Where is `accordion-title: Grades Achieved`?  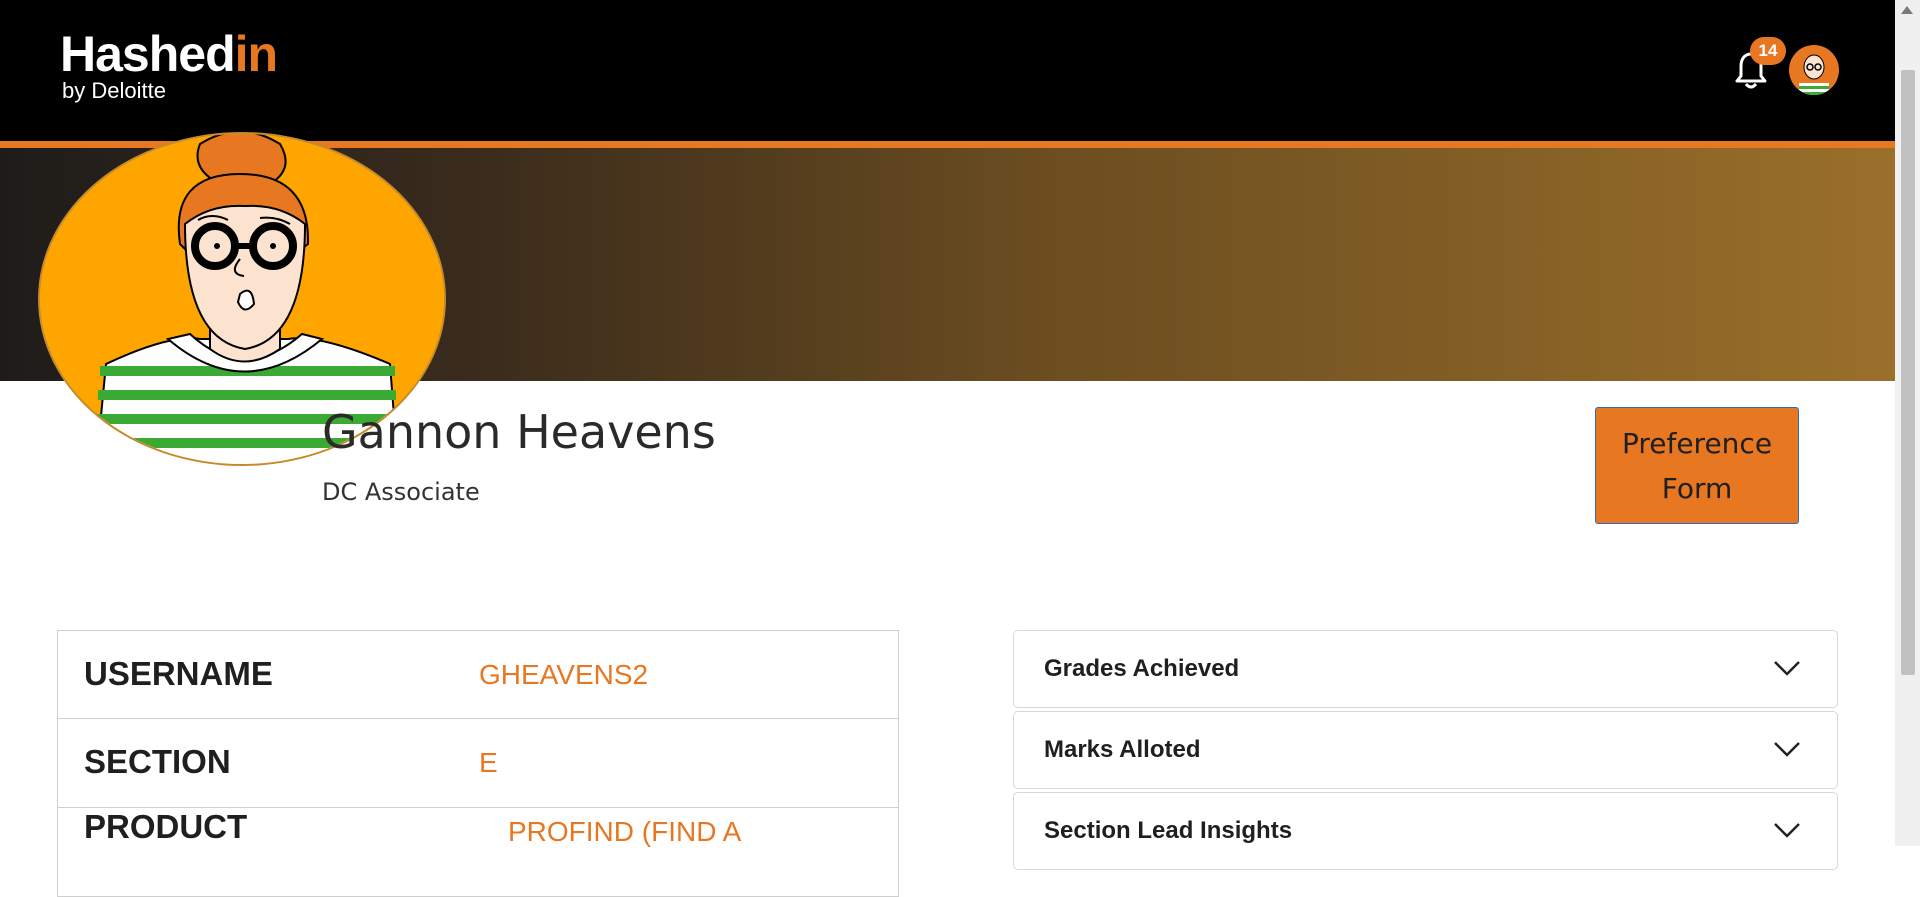 accordion-title: Grades Achieved is located at coordinates (1142, 668).